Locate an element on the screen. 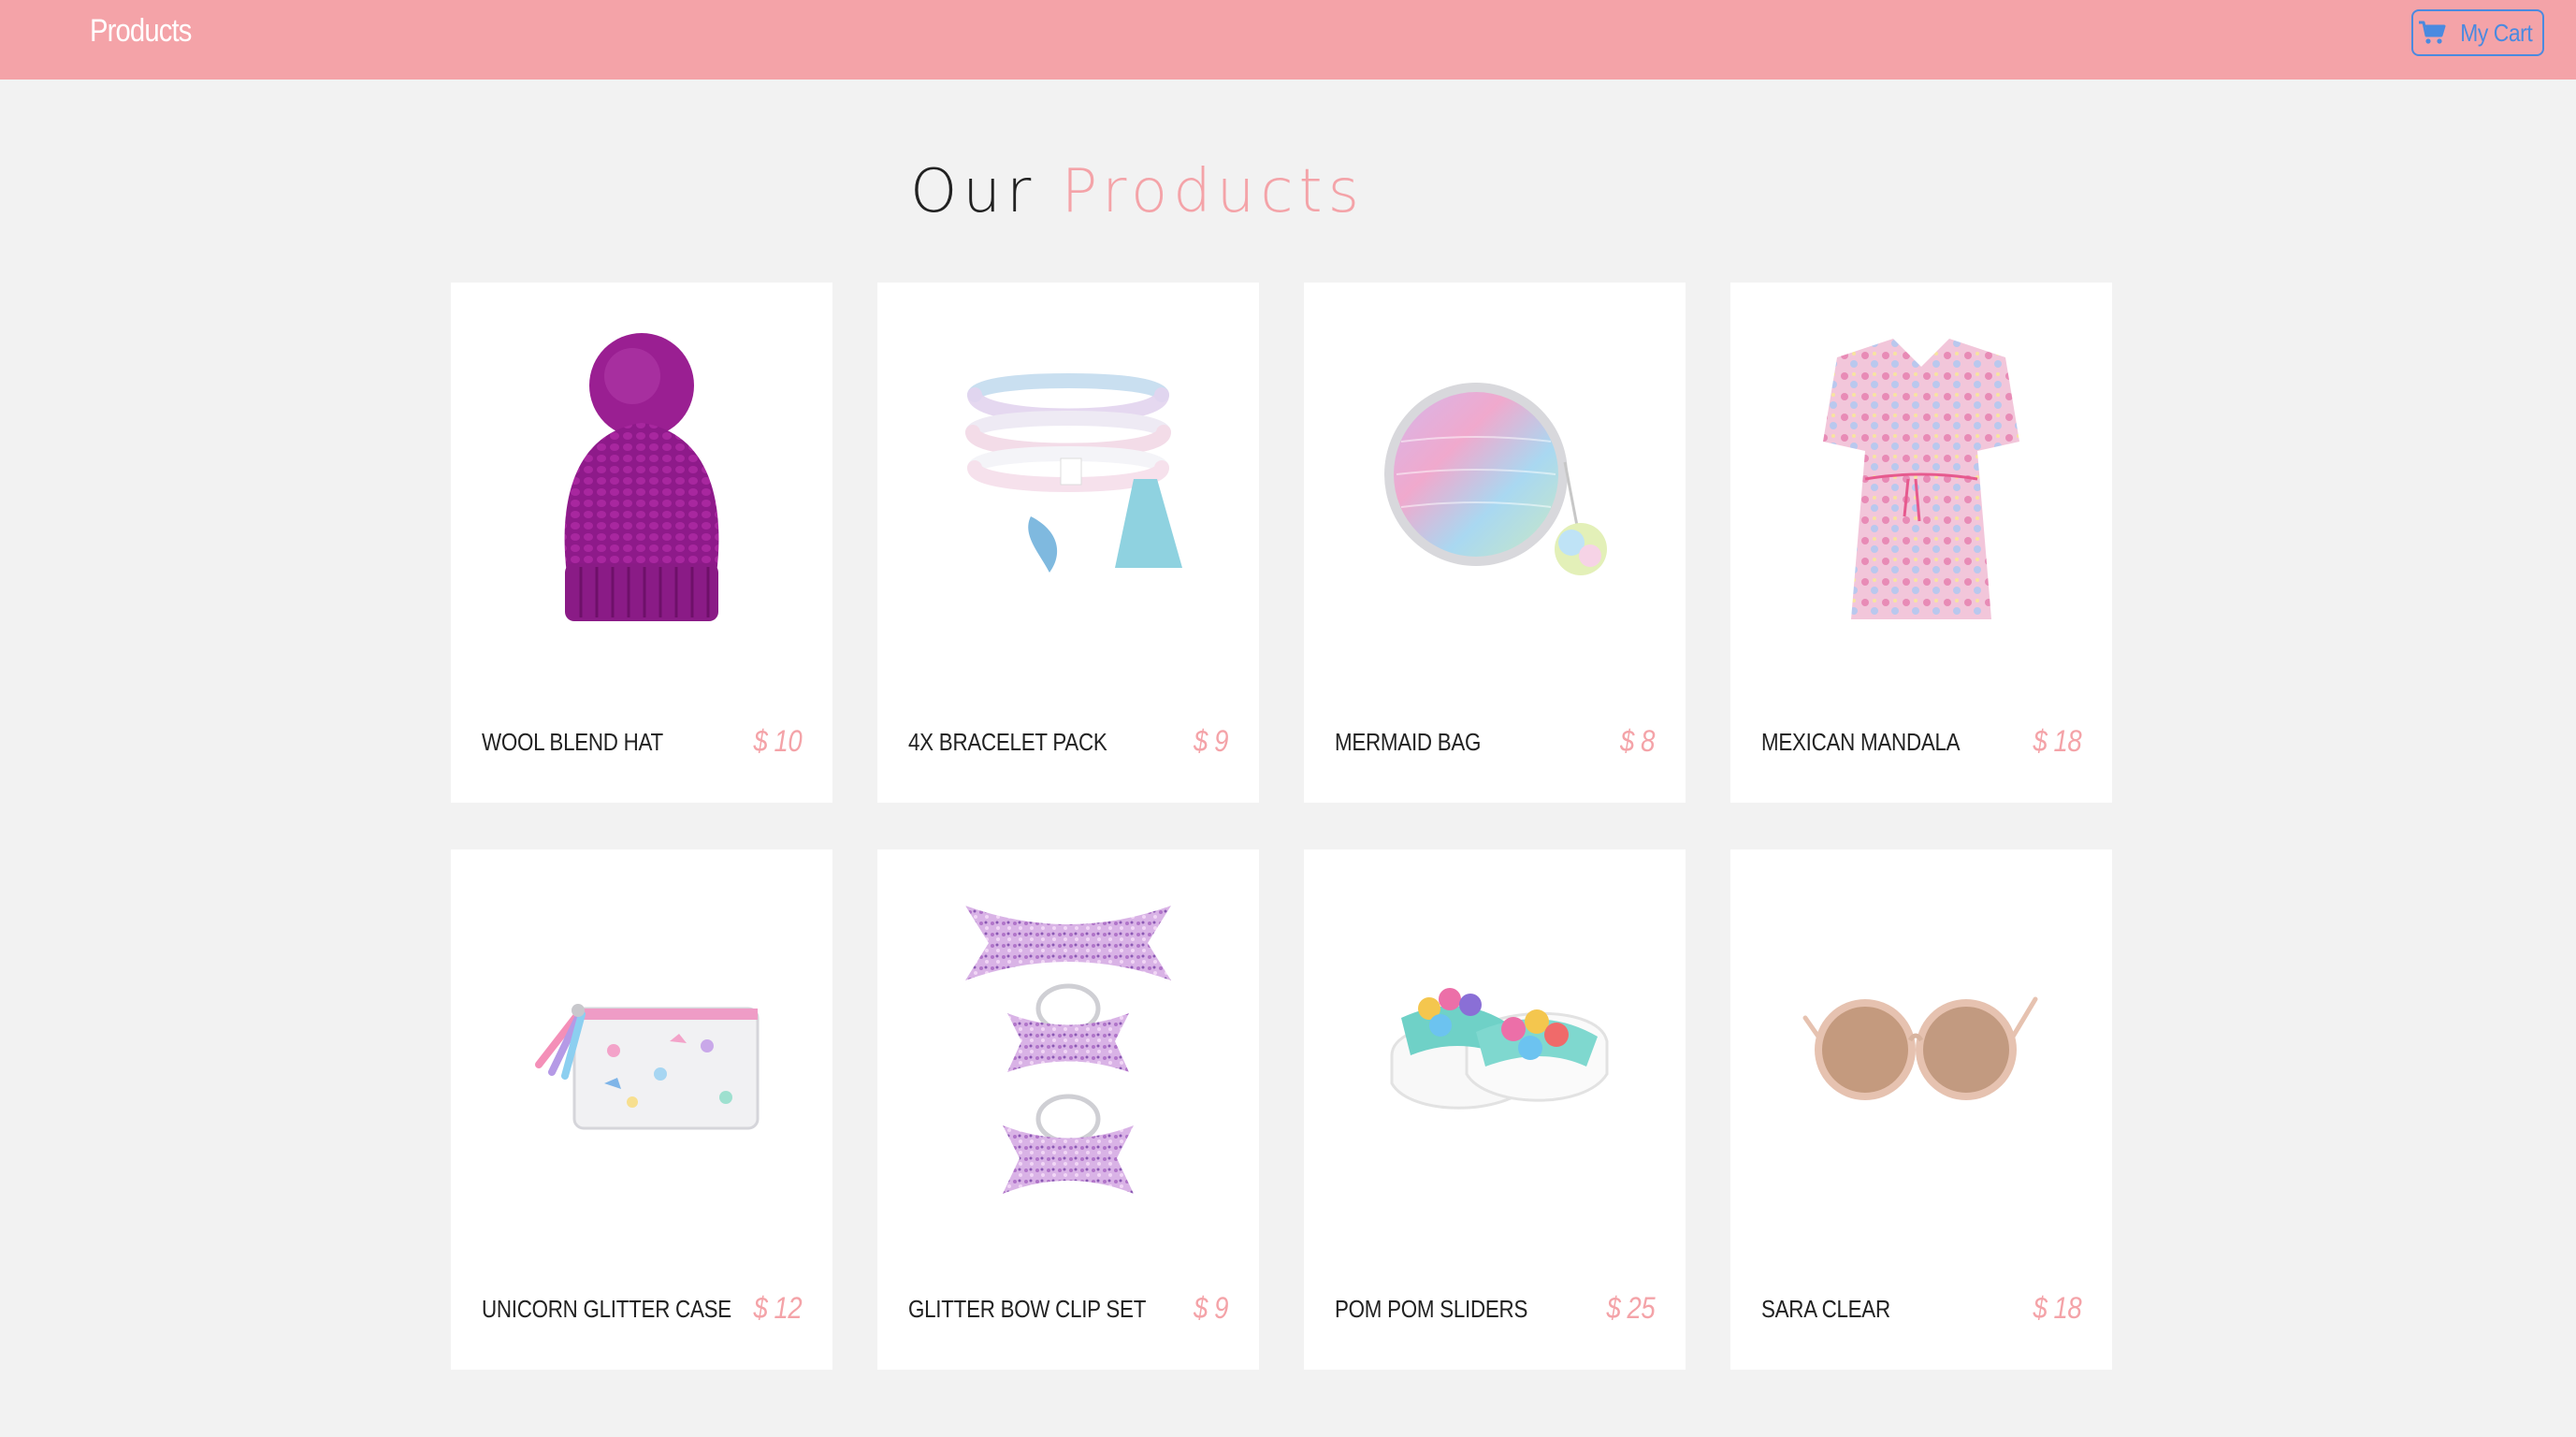 This screenshot has width=2576, height=1437. page-title-accent: Products is located at coordinates (1213, 191).